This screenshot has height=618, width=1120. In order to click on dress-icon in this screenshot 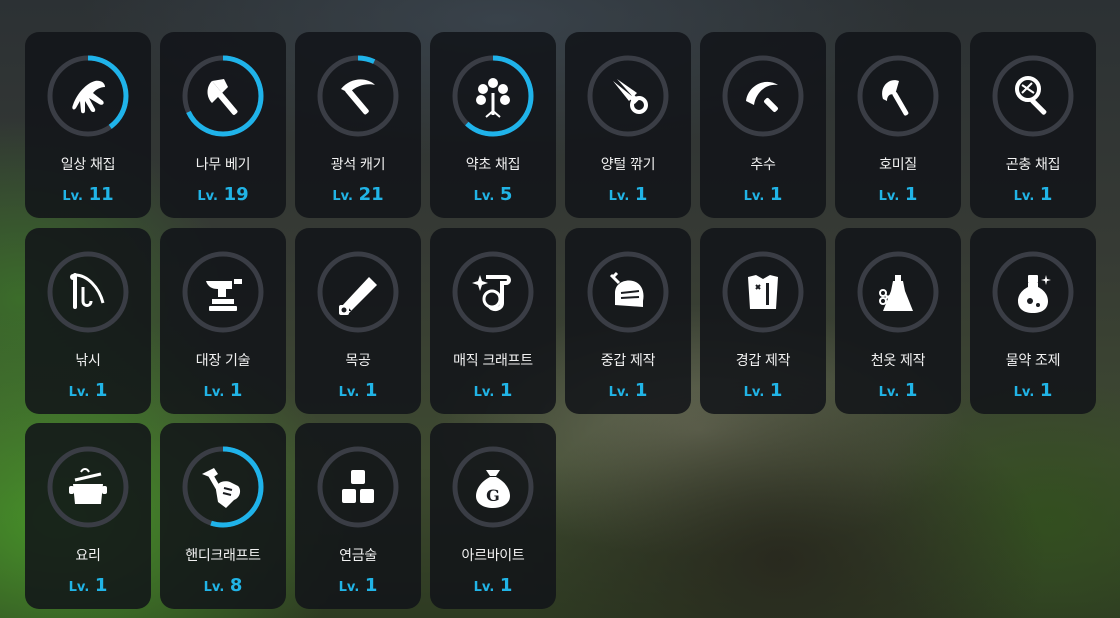, I will do `click(898, 292)`.